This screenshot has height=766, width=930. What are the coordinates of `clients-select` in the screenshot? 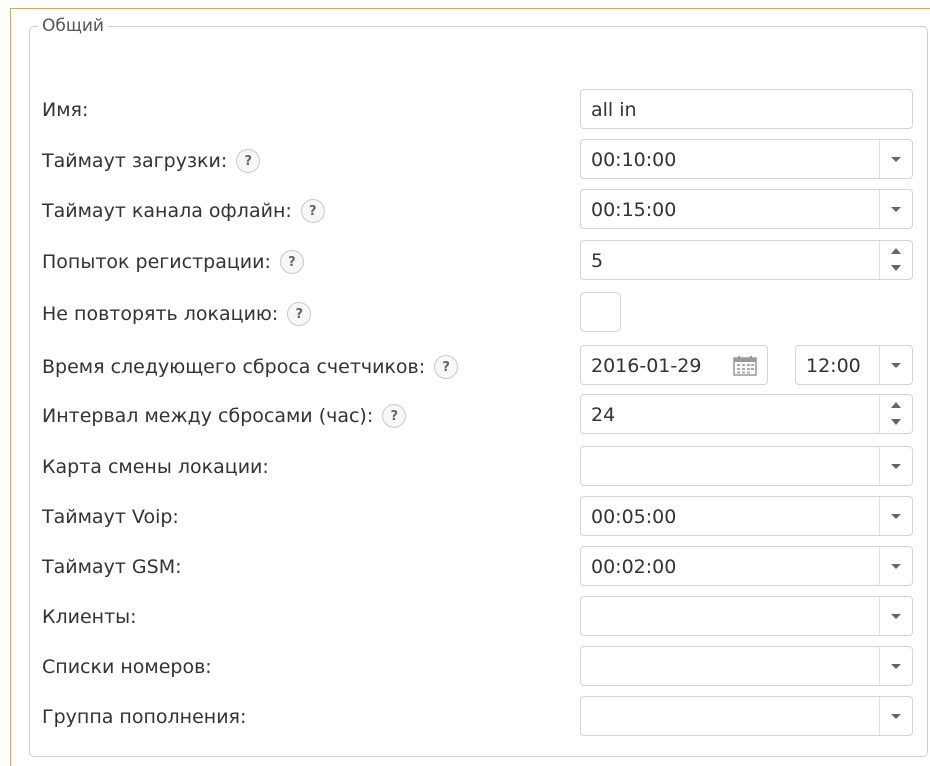 It's located at (746, 616).